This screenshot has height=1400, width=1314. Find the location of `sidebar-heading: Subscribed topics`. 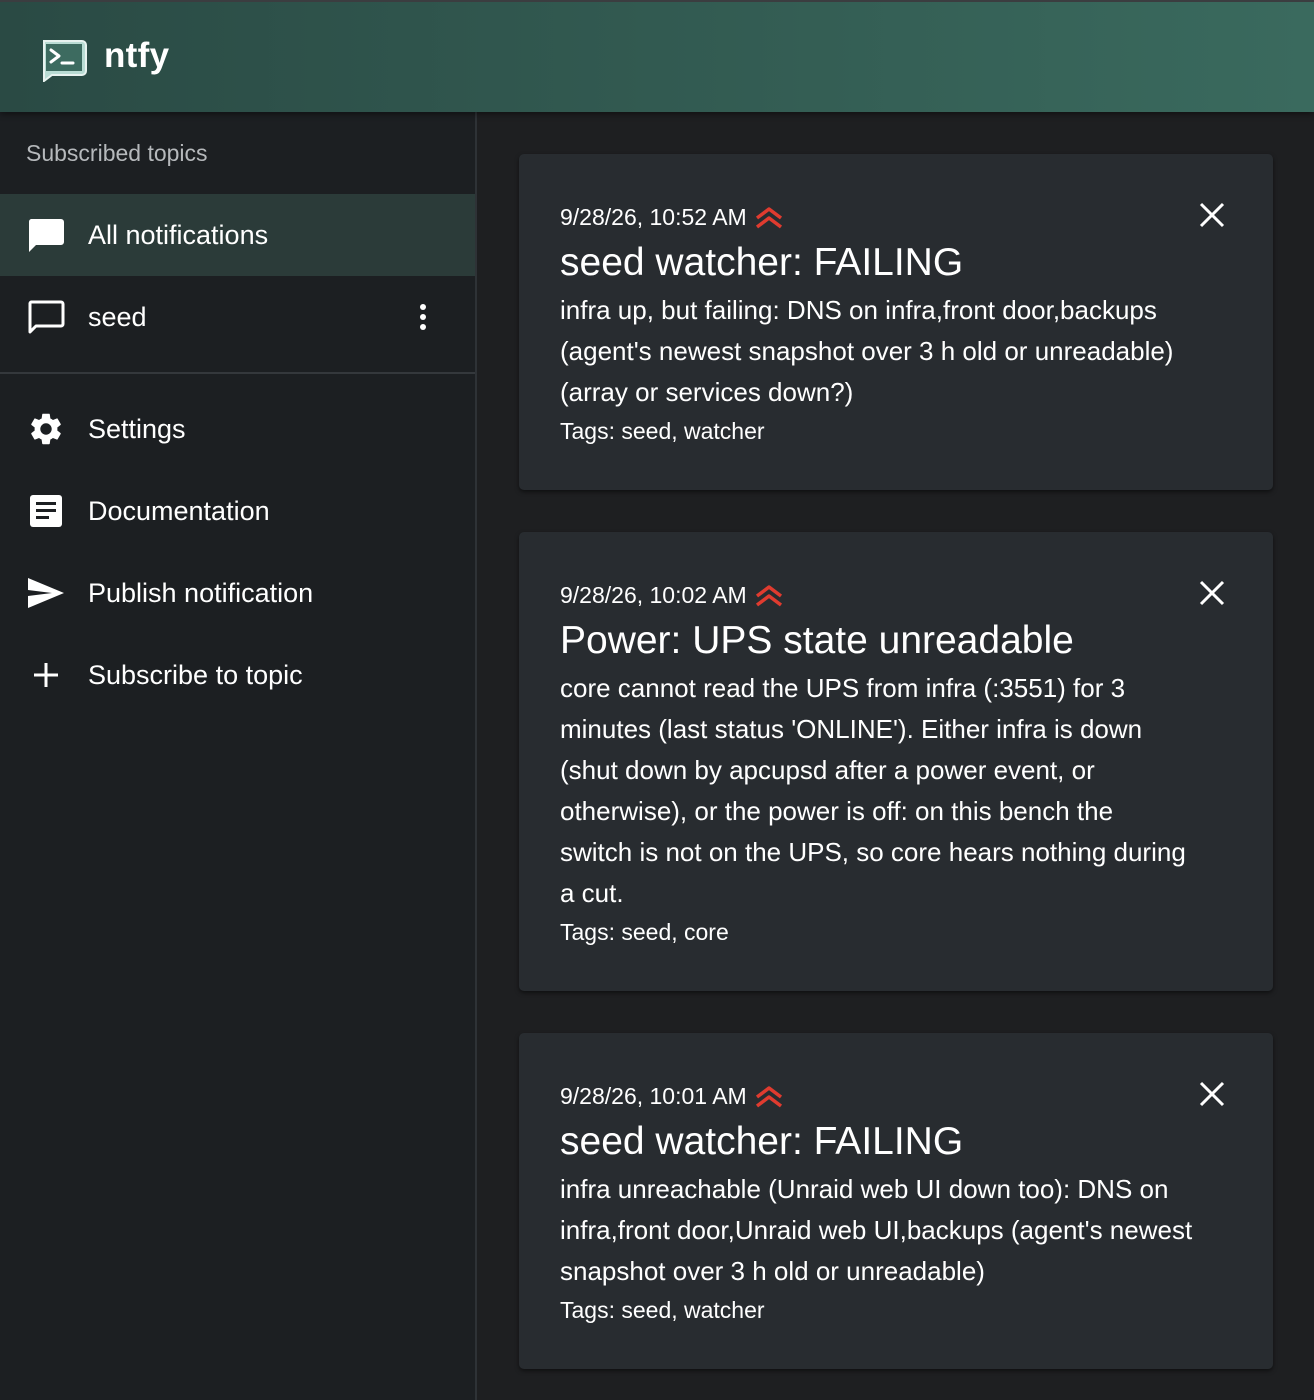

sidebar-heading: Subscribed topics is located at coordinates (117, 153).